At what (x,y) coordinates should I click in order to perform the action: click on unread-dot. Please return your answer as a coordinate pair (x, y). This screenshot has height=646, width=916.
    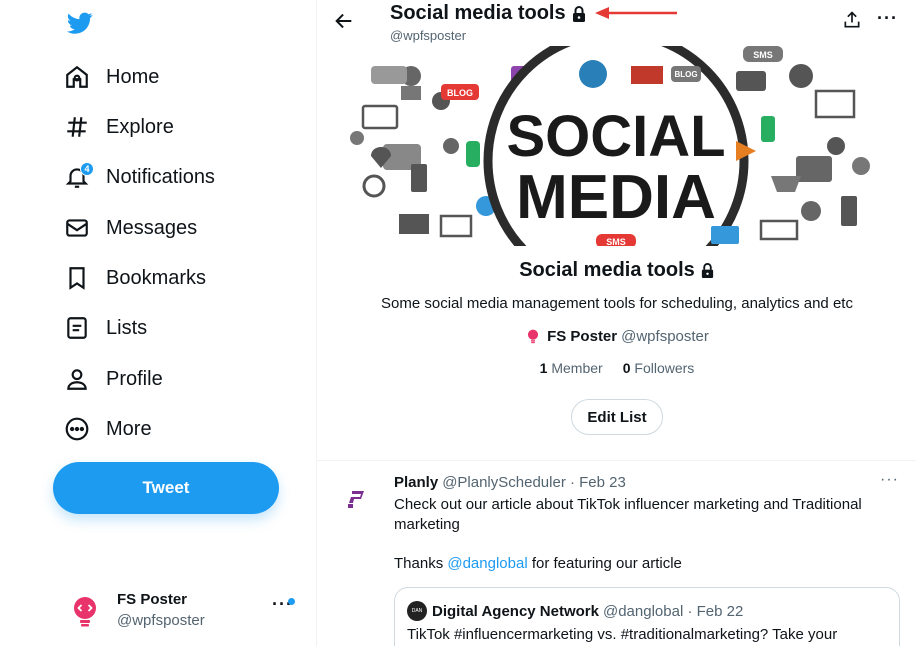
    Looking at the image, I should click on (291, 601).